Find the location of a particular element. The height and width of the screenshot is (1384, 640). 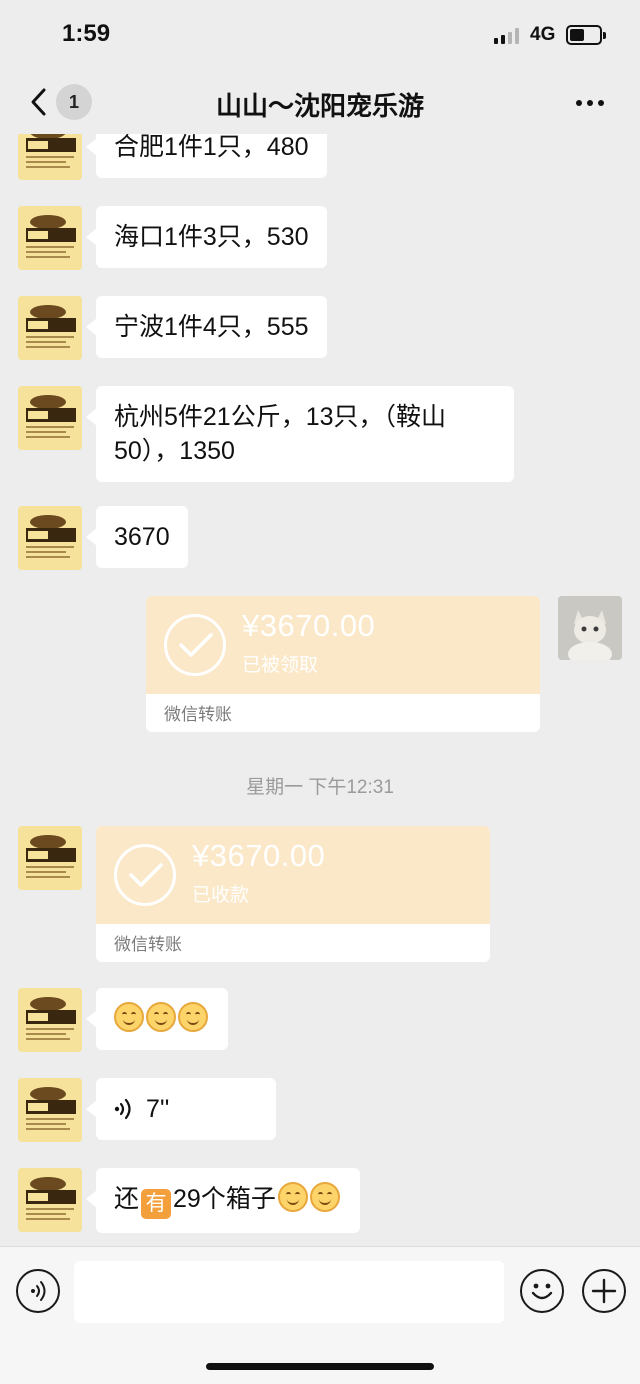

timestamp: 星期一 下午12:31 is located at coordinates (320, 787).